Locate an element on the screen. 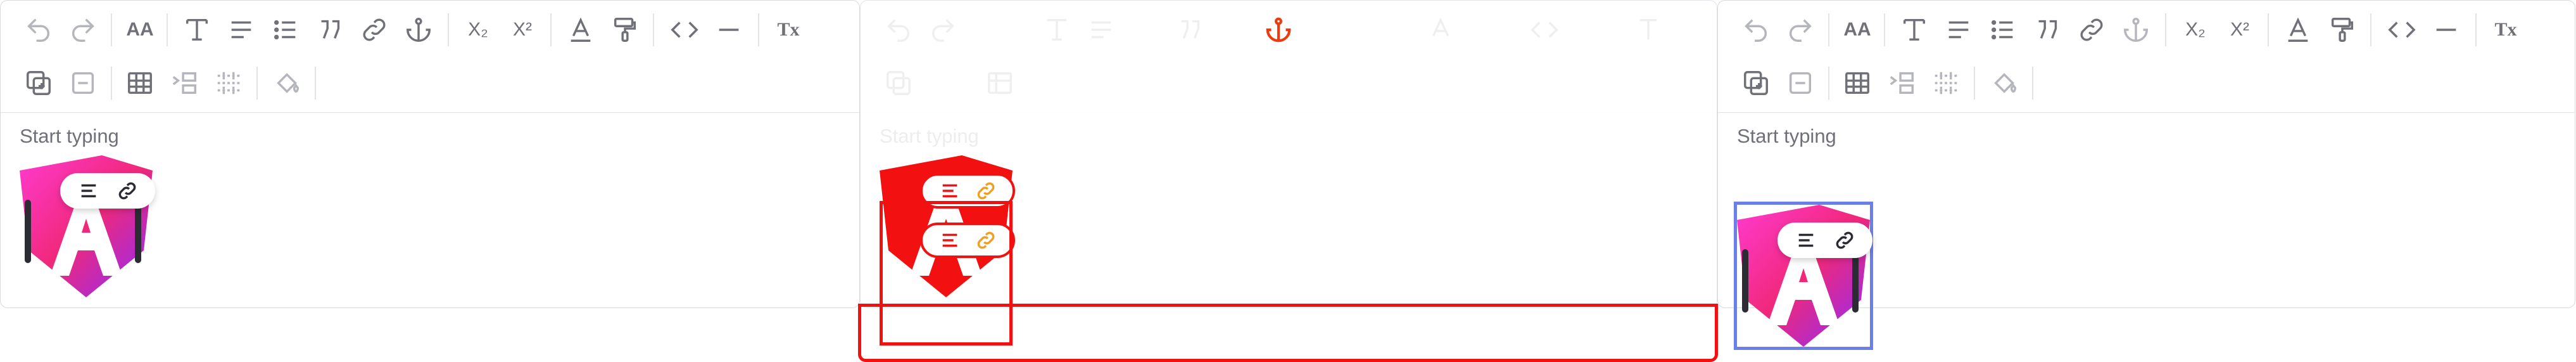  content-highlight-box is located at coordinates (1288, 333).